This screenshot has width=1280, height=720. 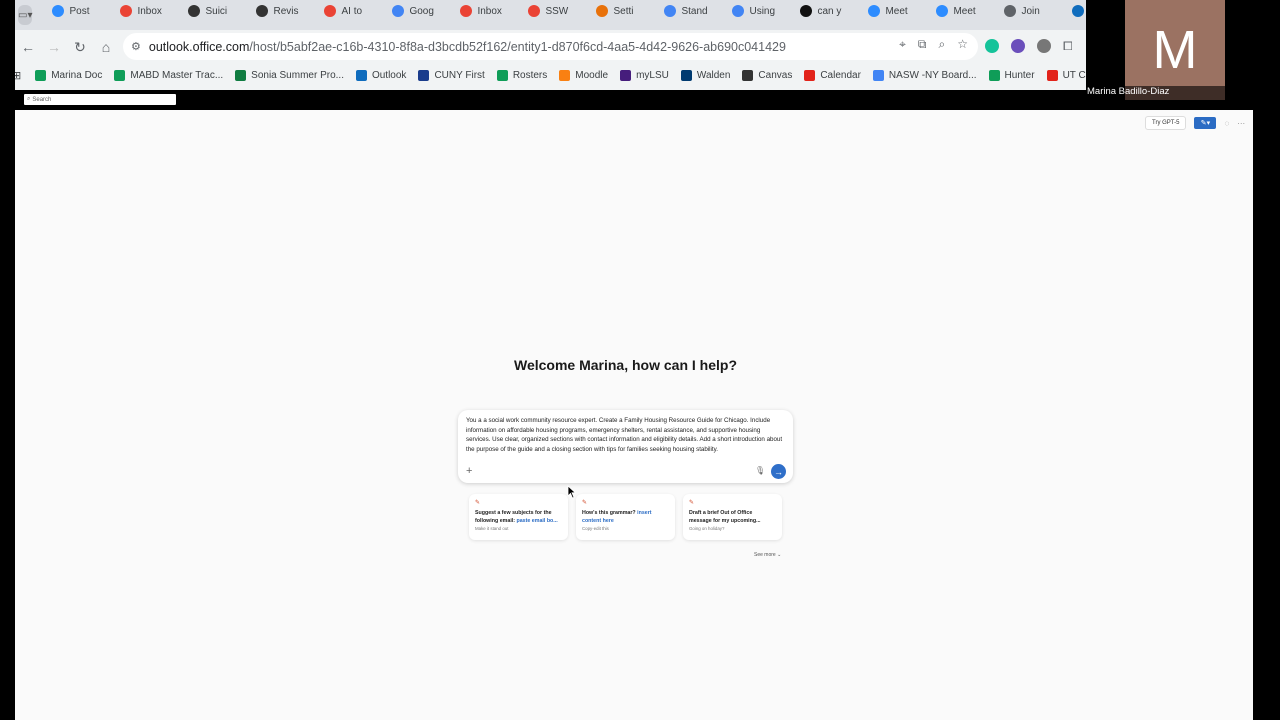 I want to click on apps-grid-icon: ⊞, so click(x=18, y=75).